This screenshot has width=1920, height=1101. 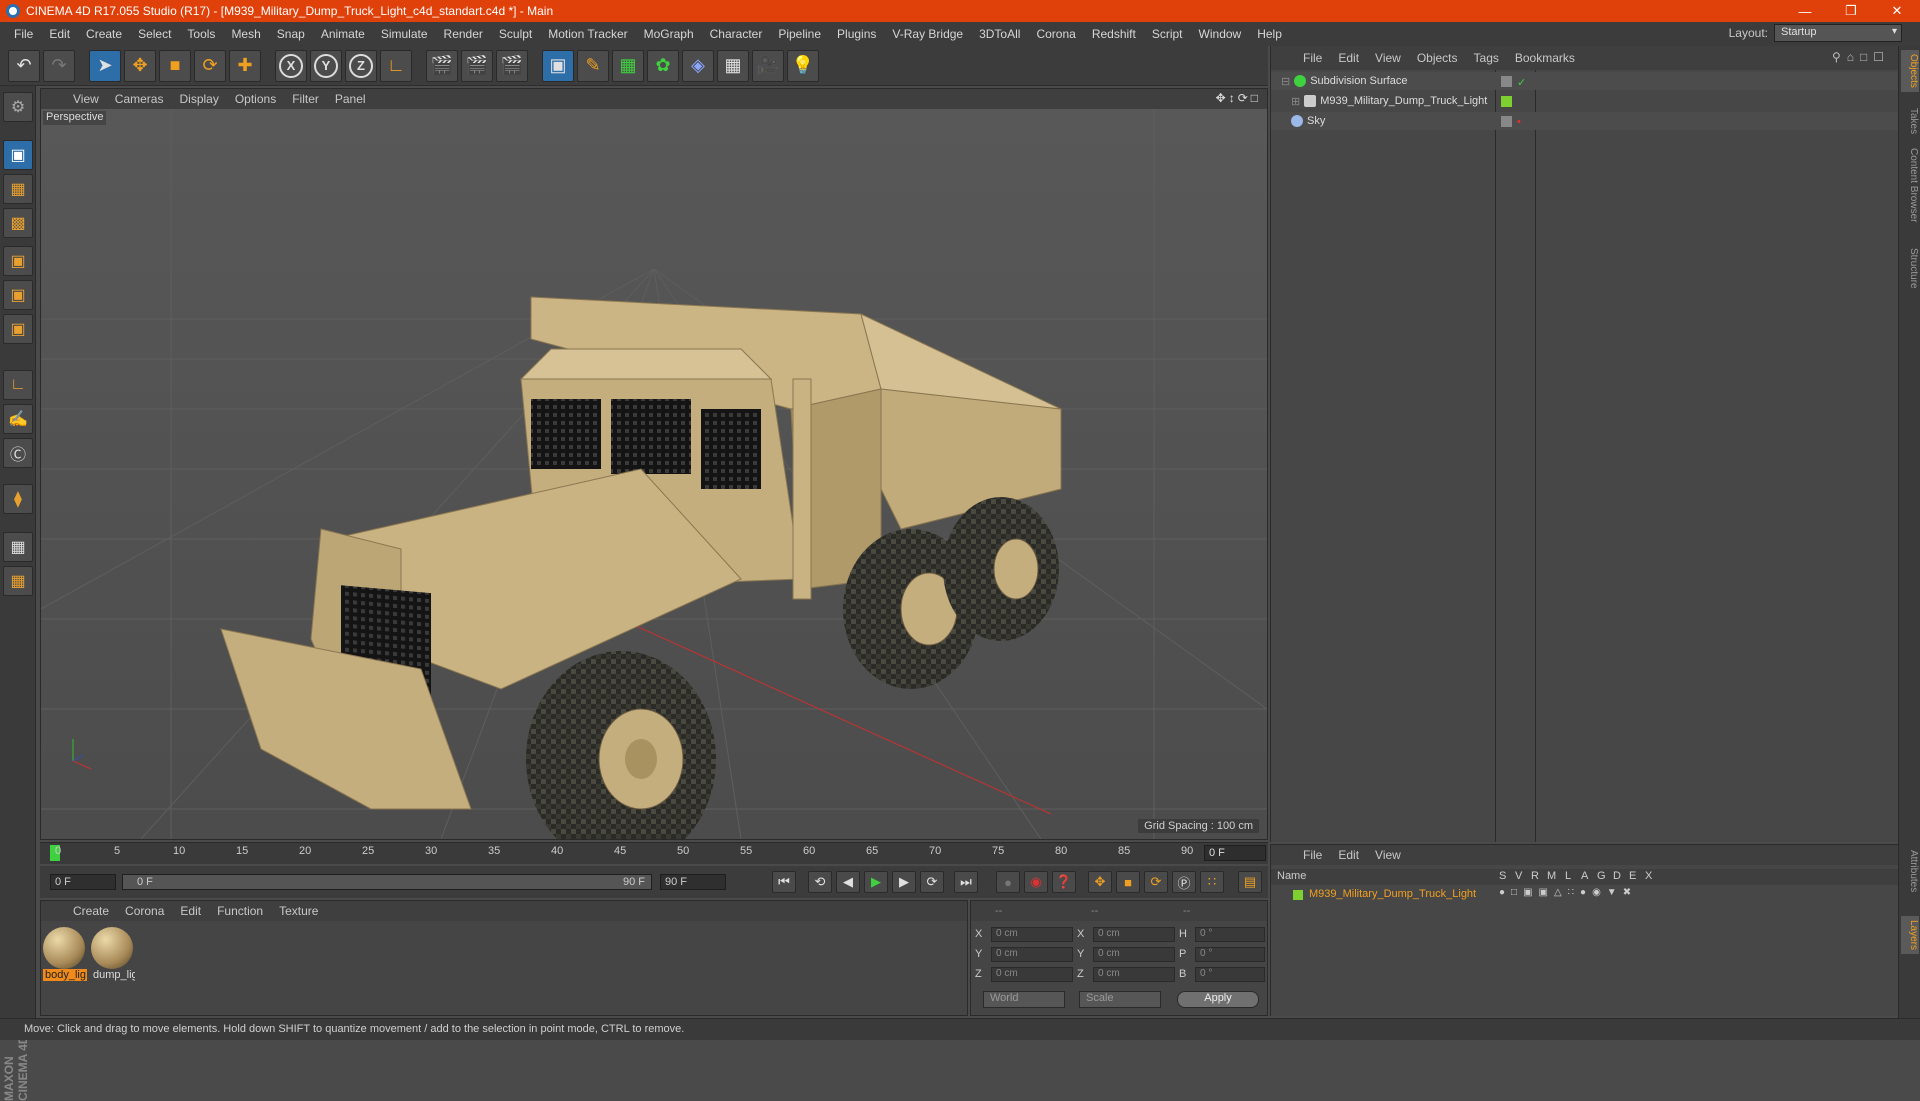 I want to click on size-y-field: 0 cm, so click(x=1134, y=954).